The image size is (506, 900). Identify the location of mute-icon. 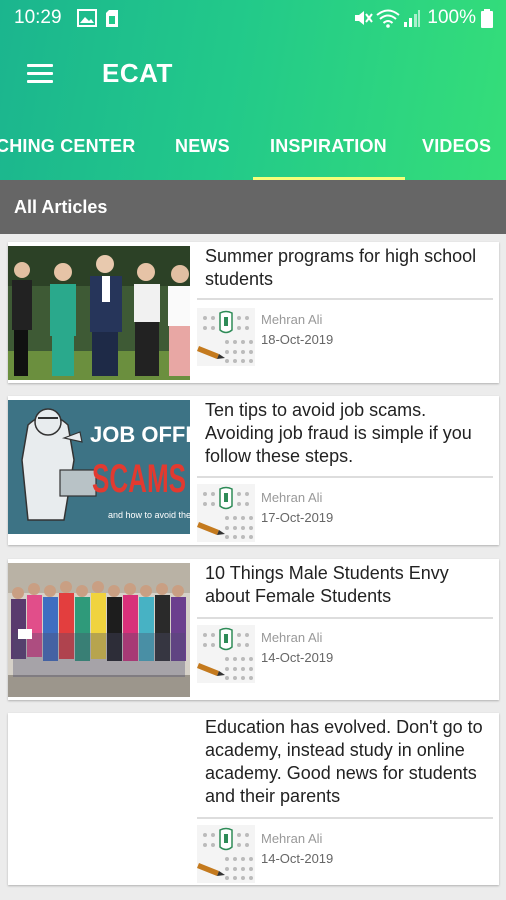
(364, 18).